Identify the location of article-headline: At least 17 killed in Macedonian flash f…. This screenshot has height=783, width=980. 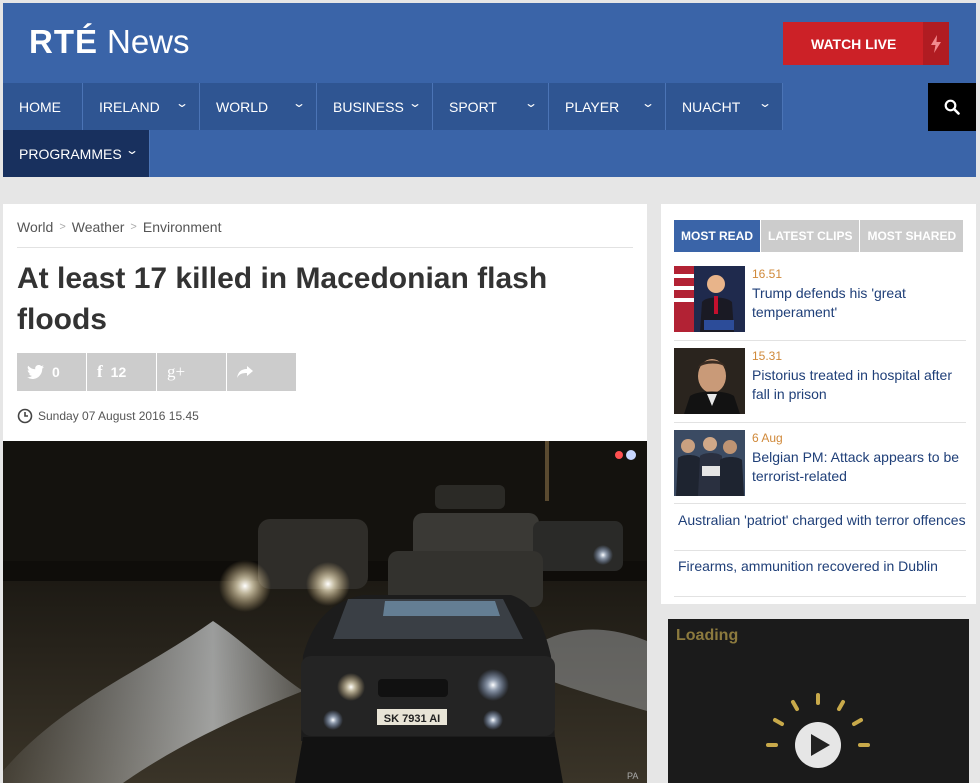
(282, 299).